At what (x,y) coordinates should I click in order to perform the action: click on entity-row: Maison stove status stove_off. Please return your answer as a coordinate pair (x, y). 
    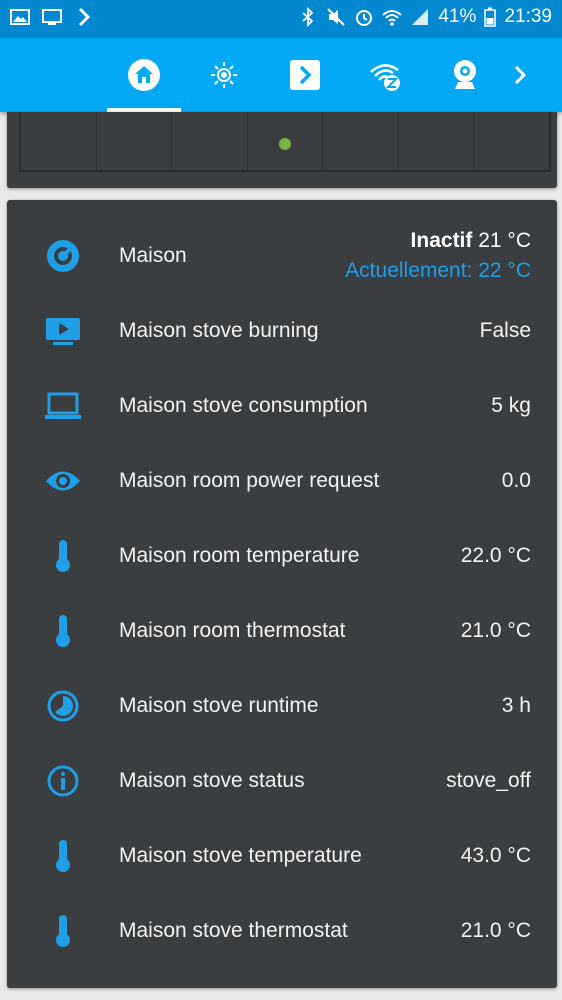
    Looking at the image, I should click on (282, 780).